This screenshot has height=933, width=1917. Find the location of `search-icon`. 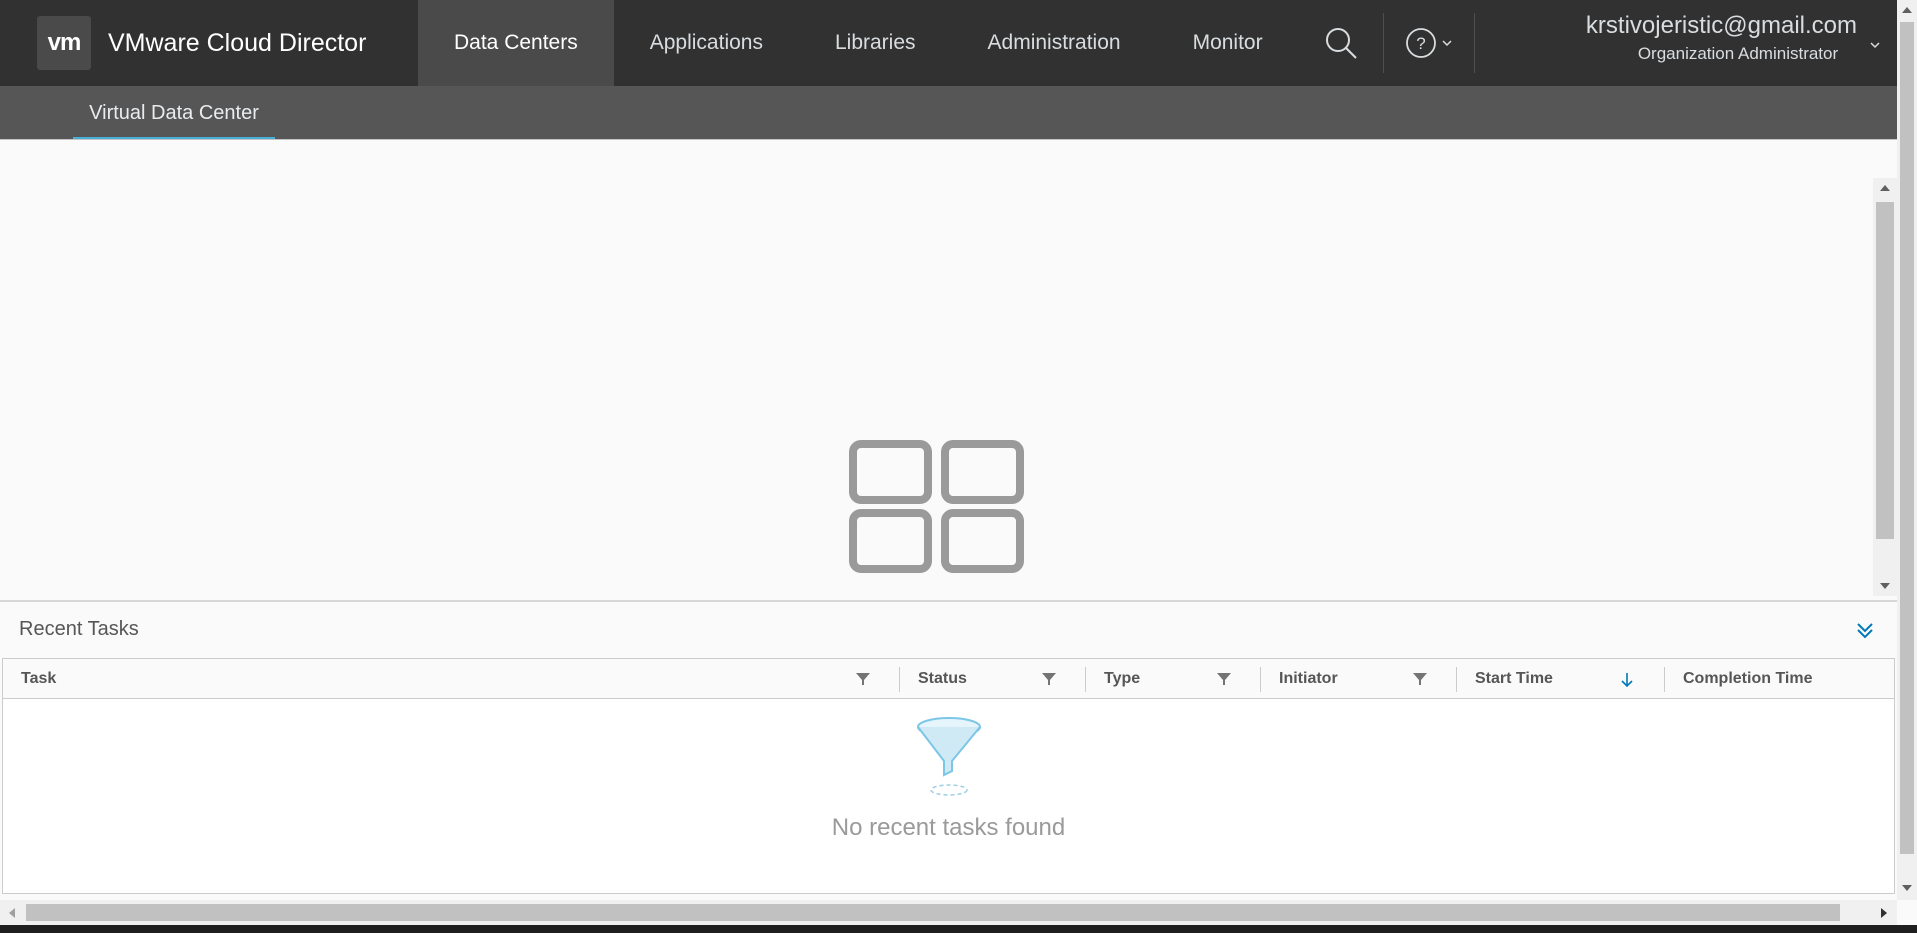

search-icon is located at coordinates (1341, 43).